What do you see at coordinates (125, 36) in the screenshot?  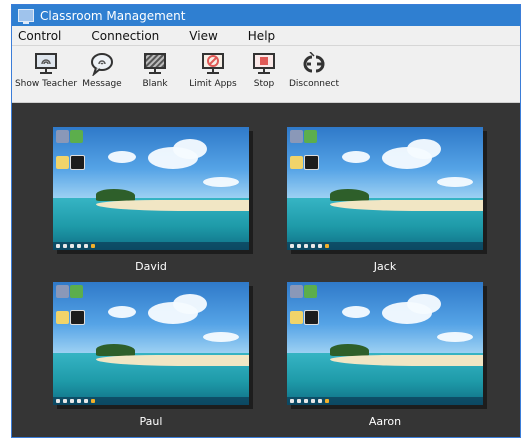 I see `menu-connection: Connection` at bounding box center [125, 36].